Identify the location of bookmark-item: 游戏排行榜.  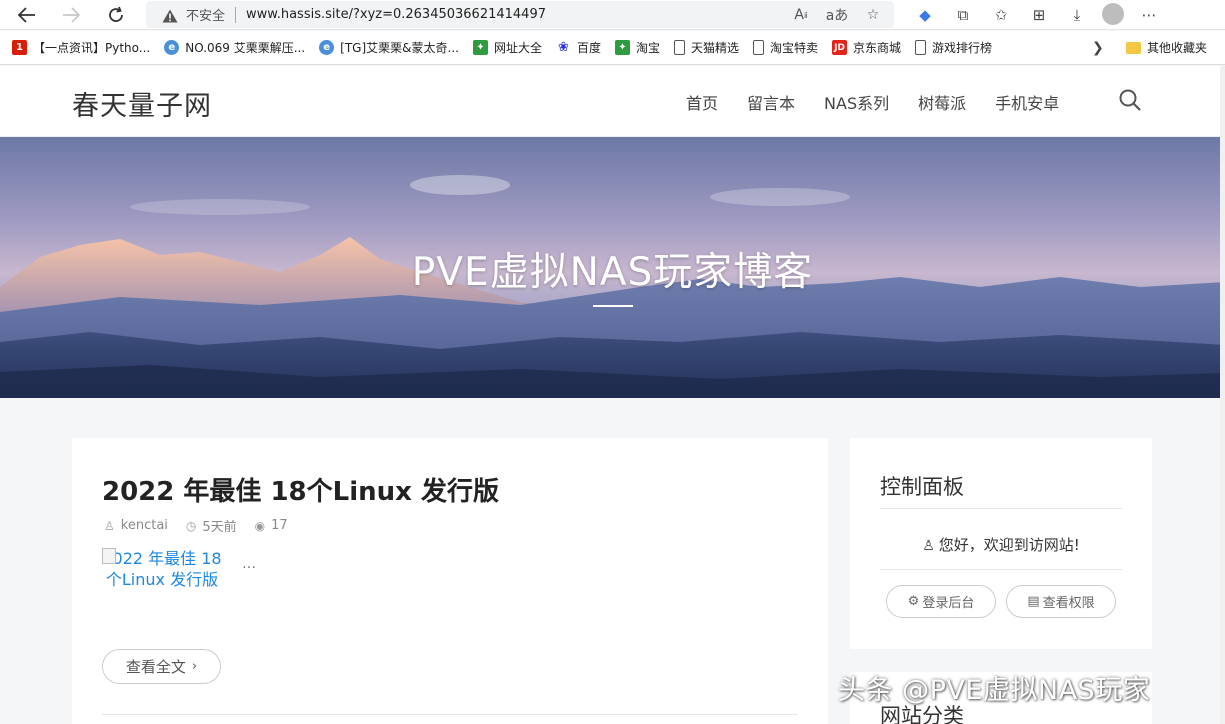
(953, 47).